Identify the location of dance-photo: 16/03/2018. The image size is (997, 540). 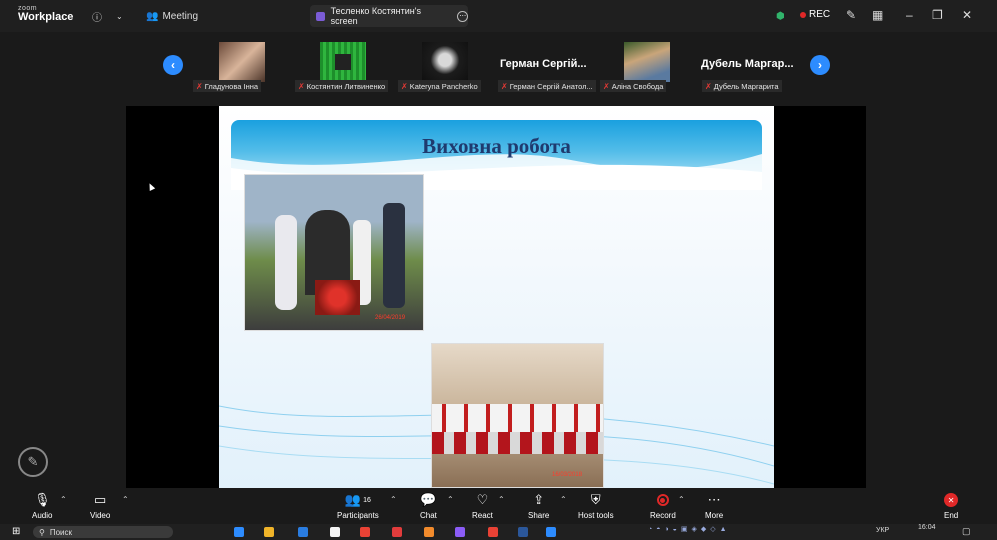
(517, 415).